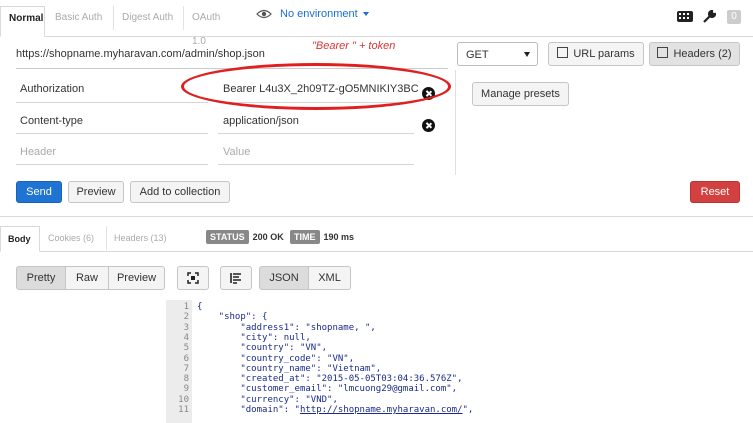 This screenshot has height=423, width=753. What do you see at coordinates (264, 14) in the screenshot?
I see `eye-icon` at bounding box center [264, 14].